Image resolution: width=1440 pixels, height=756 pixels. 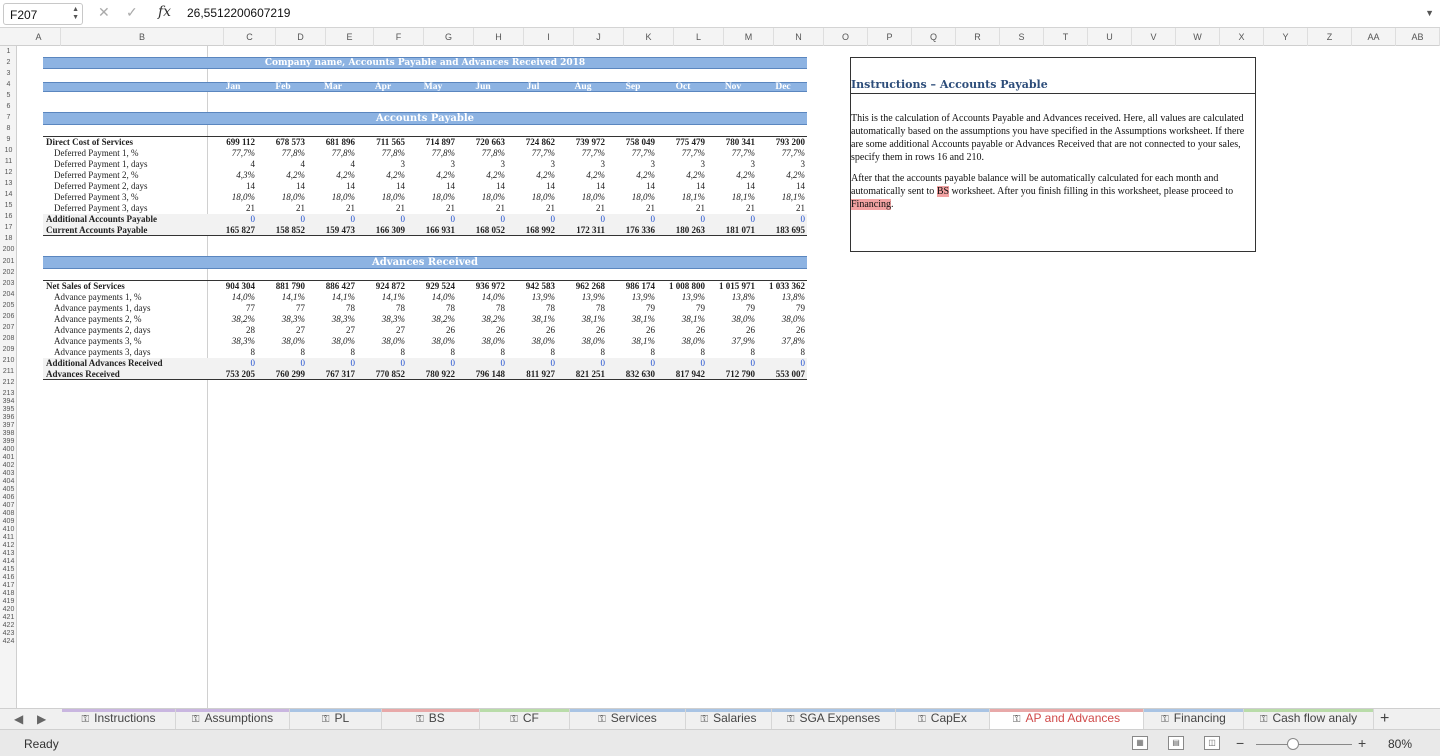 What do you see at coordinates (432, 297) in the screenshot?
I see `adv-cell: 14,0%` at bounding box center [432, 297].